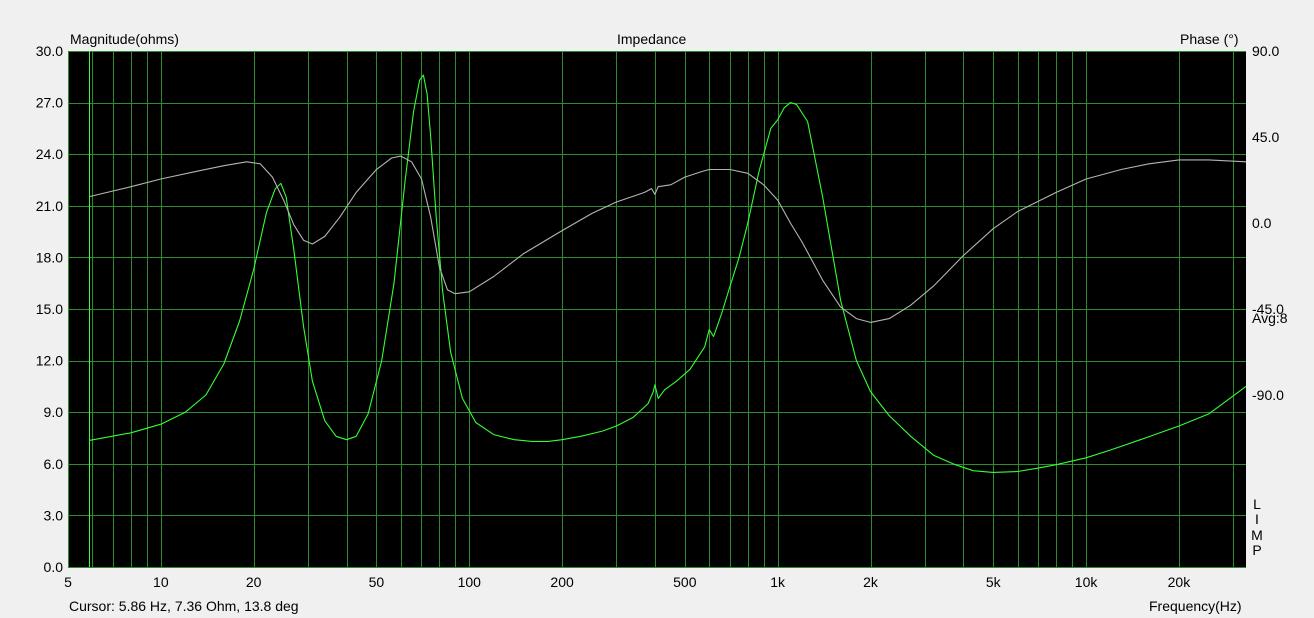 This screenshot has width=1314, height=618. What do you see at coordinates (54, 567) in the screenshot?
I see `y-tick-label: 0.0` at bounding box center [54, 567].